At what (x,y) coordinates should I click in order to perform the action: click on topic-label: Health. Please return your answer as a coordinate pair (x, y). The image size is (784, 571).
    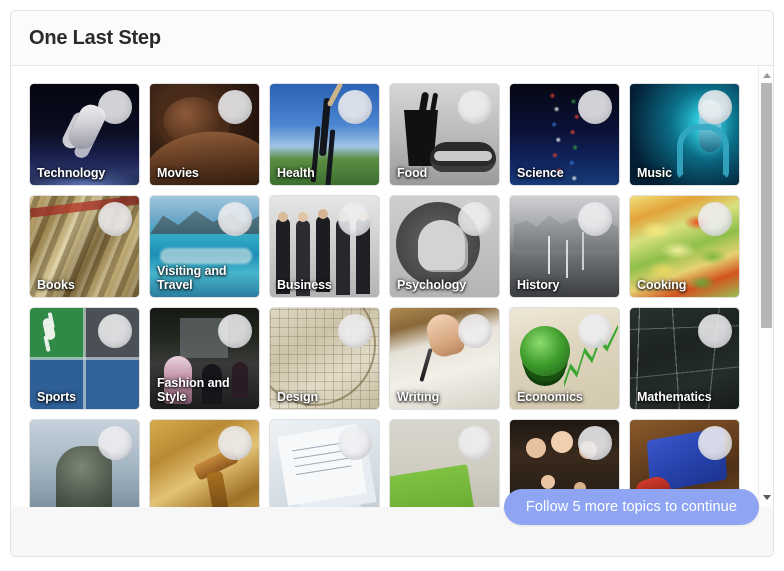
    Looking at the image, I should click on (296, 173).